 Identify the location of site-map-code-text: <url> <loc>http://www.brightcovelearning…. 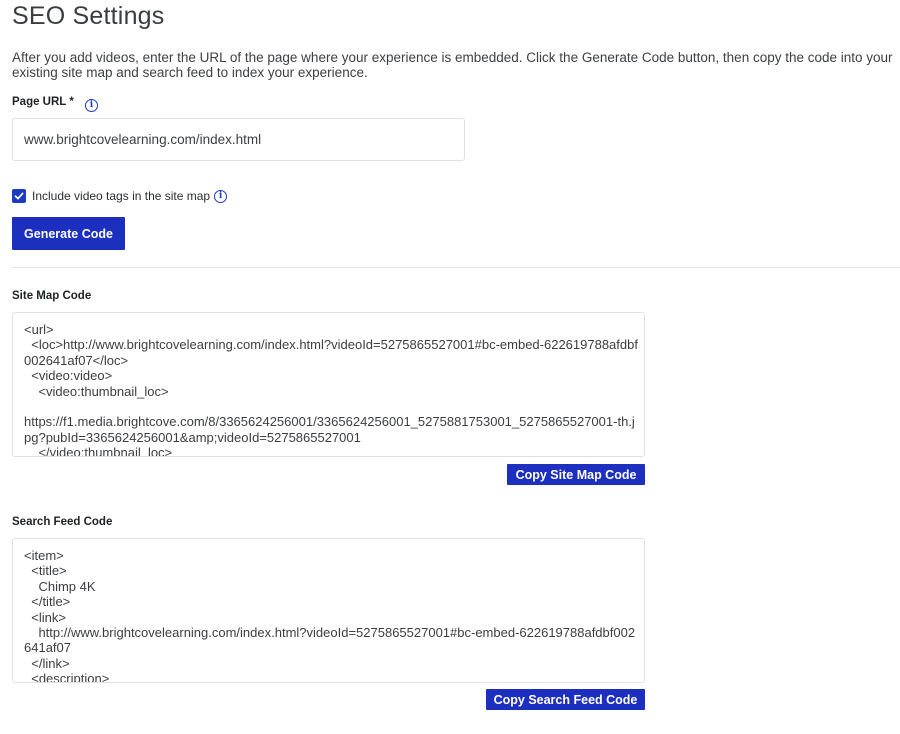
(331, 389).